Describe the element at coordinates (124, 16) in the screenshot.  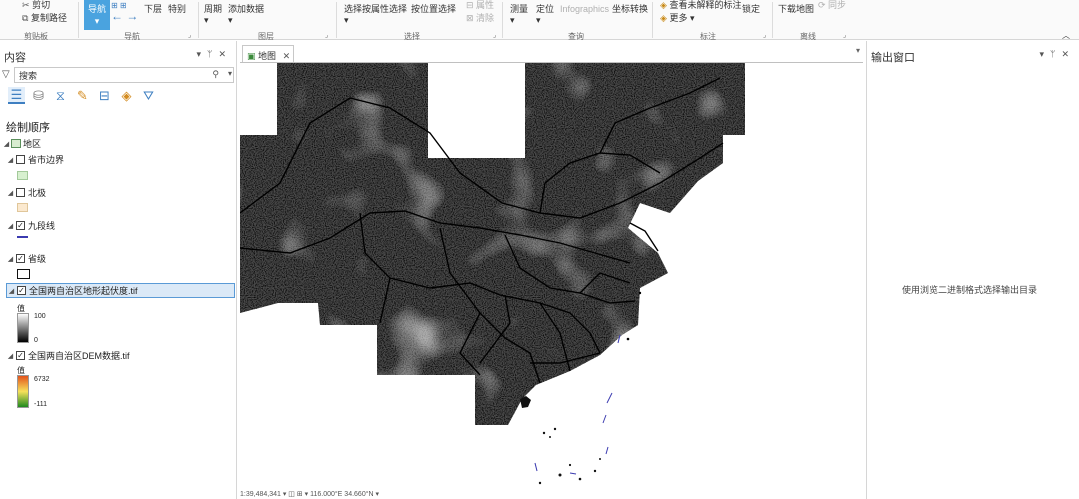
I see `back-forward-icons: ← →` at that location.